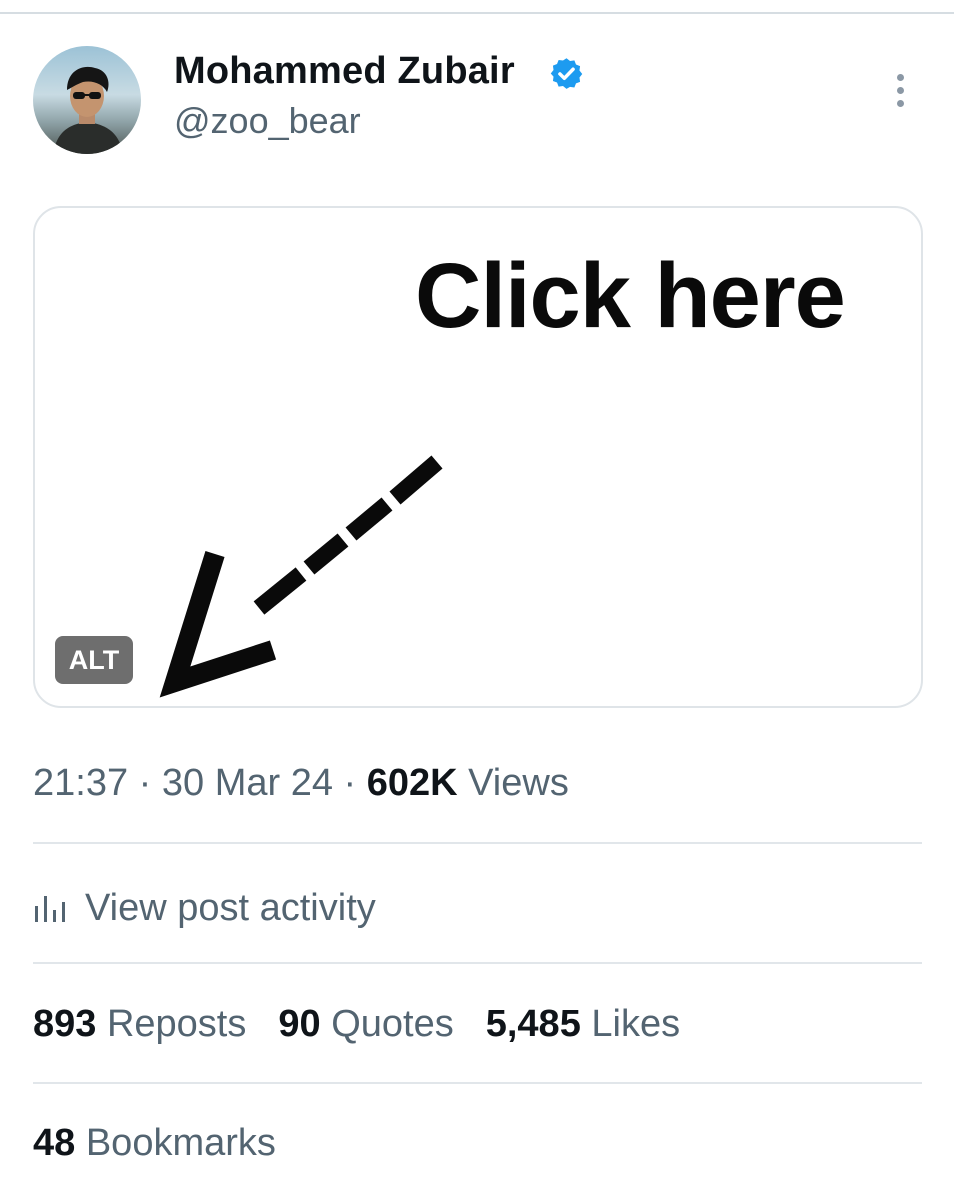  I want to click on quotes-count: 90, so click(299, 1024).